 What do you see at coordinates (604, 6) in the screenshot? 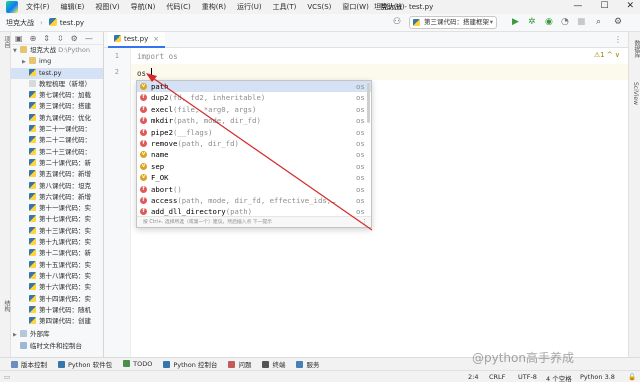
I see `maximize-window-button: ☐` at bounding box center [604, 6].